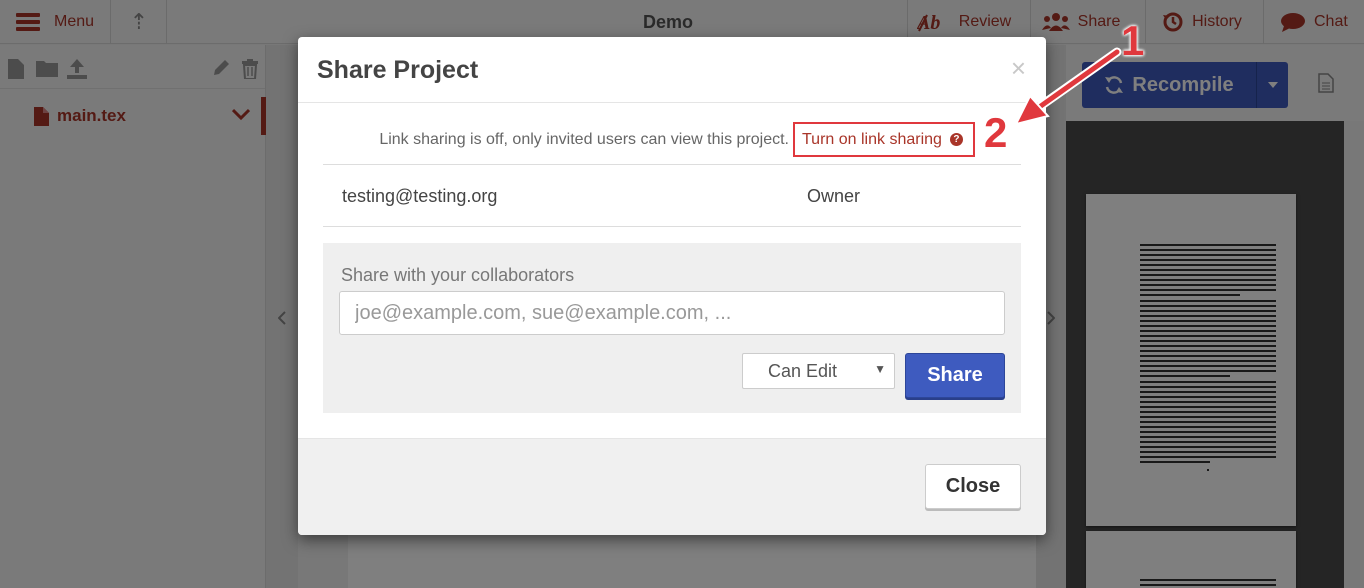  Describe the element at coordinates (1133, 40) in the screenshot. I see `annotation-step-1: 1` at that location.